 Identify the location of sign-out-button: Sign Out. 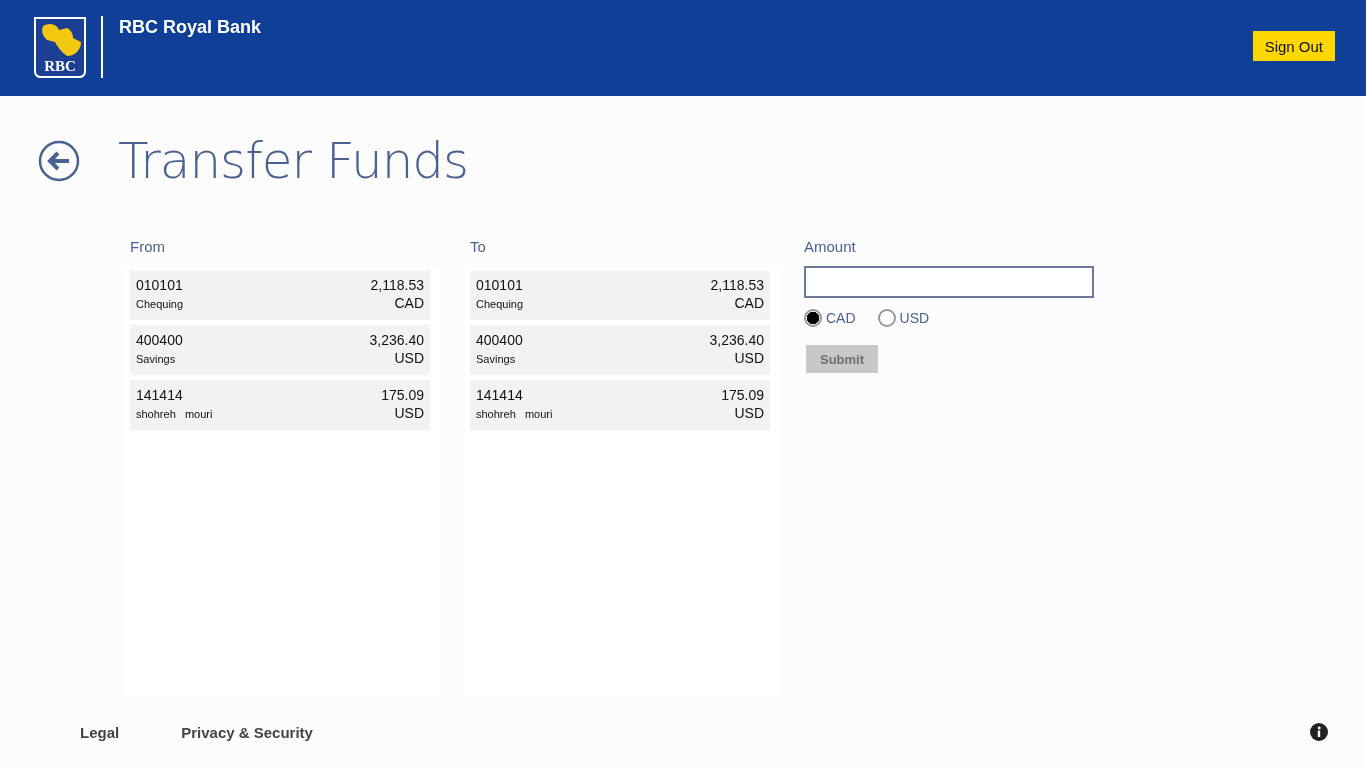
(1293, 46).